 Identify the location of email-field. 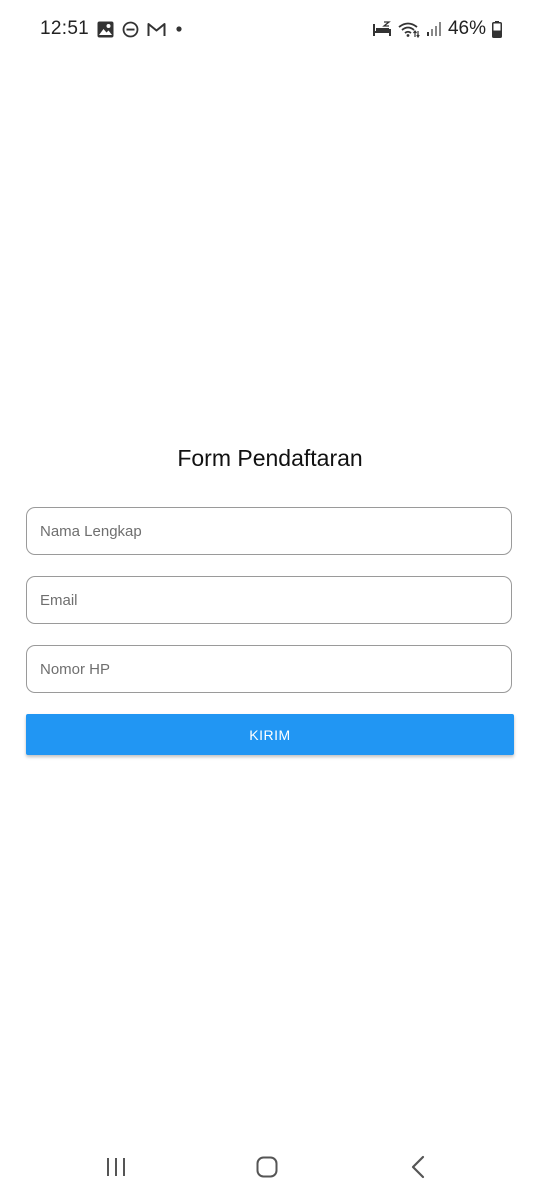
(269, 600).